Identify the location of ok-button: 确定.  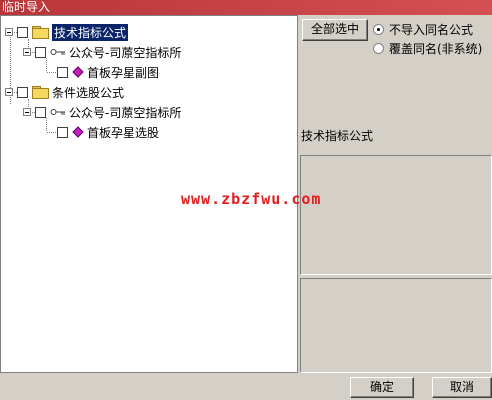
(382, 387).